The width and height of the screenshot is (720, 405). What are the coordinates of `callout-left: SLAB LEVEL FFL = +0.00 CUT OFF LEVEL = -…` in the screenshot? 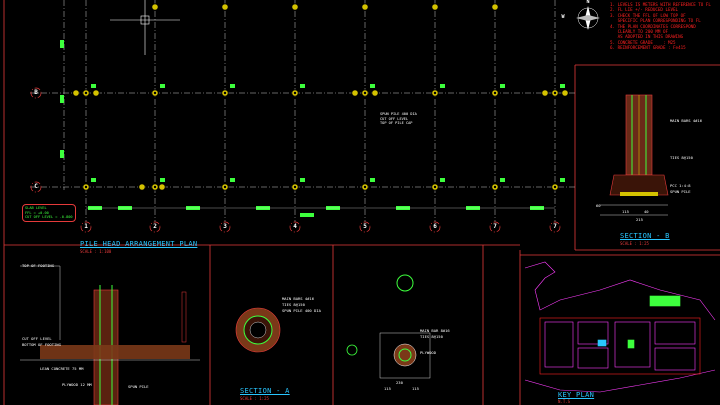 It's located at (49, 213).